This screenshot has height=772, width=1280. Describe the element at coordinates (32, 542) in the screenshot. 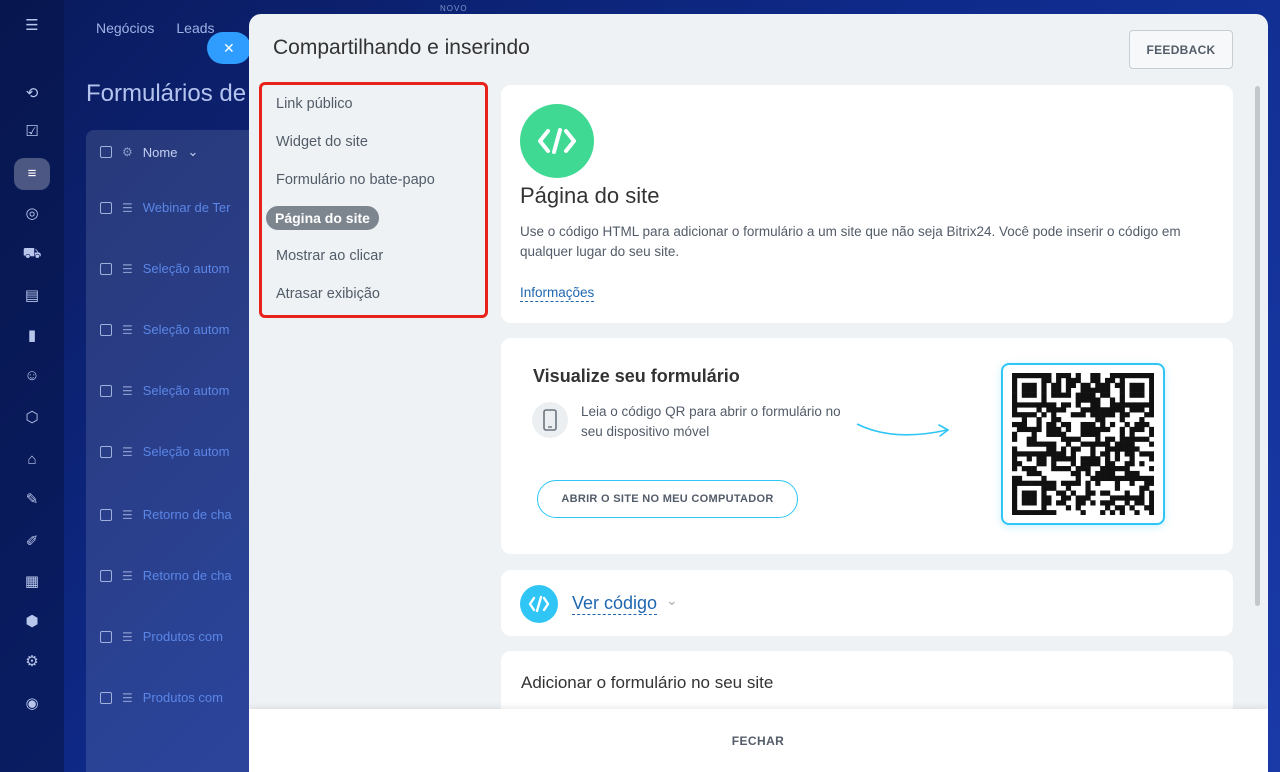

I see `edit-doc-icon: ✐` at that location.